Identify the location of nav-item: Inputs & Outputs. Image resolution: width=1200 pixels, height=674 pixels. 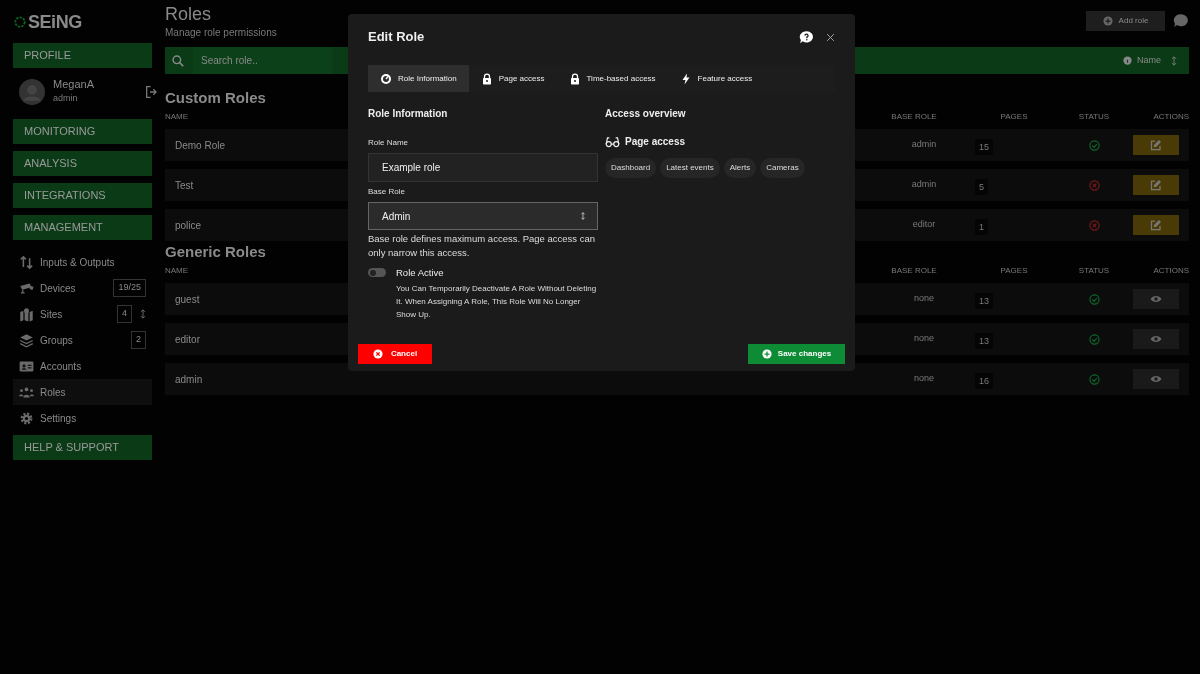
(82, 262).